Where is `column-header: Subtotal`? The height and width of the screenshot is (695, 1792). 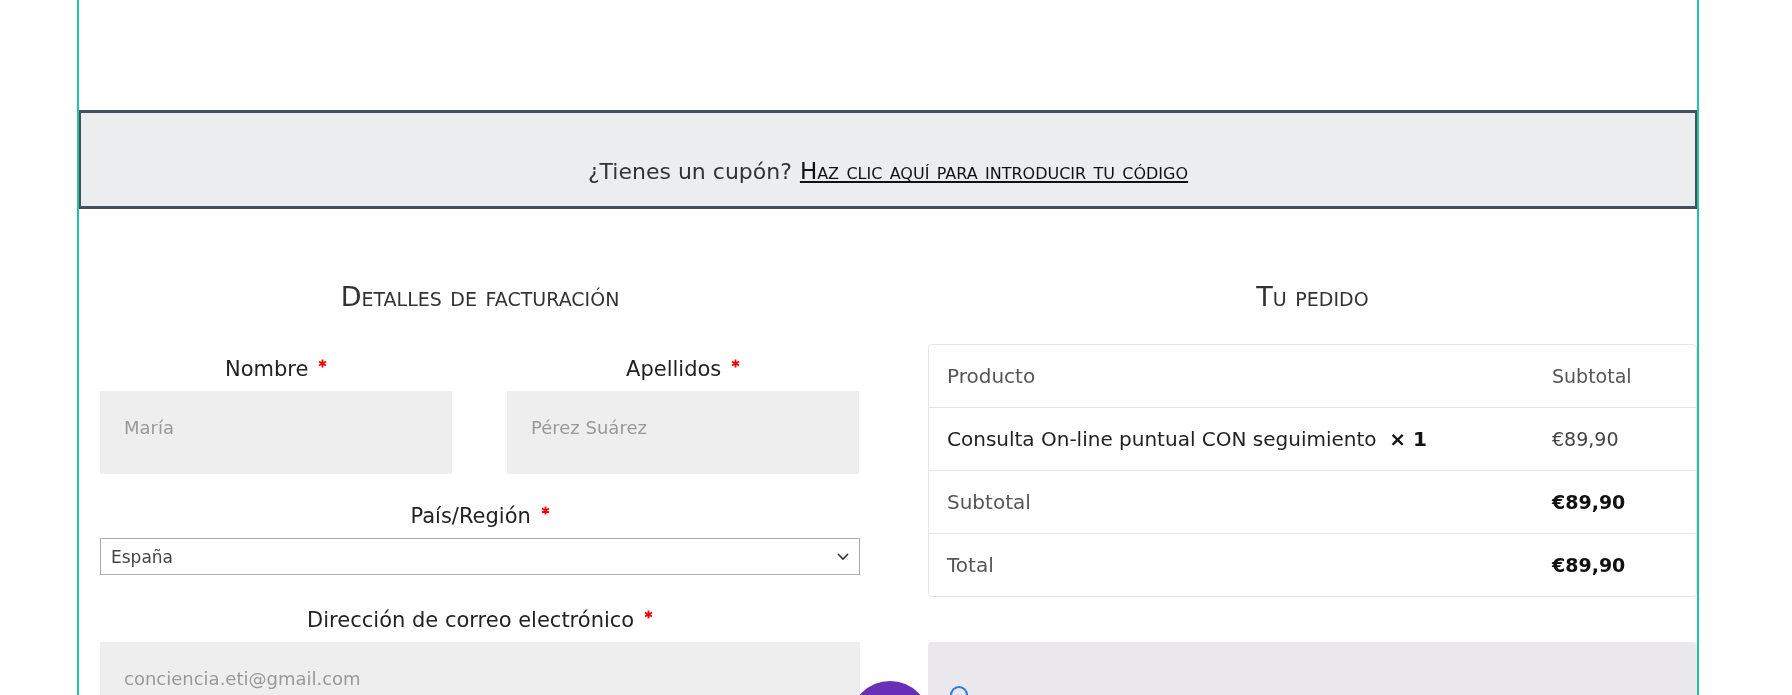
column-header: Subtotal is located at coordinates (1592, 376).